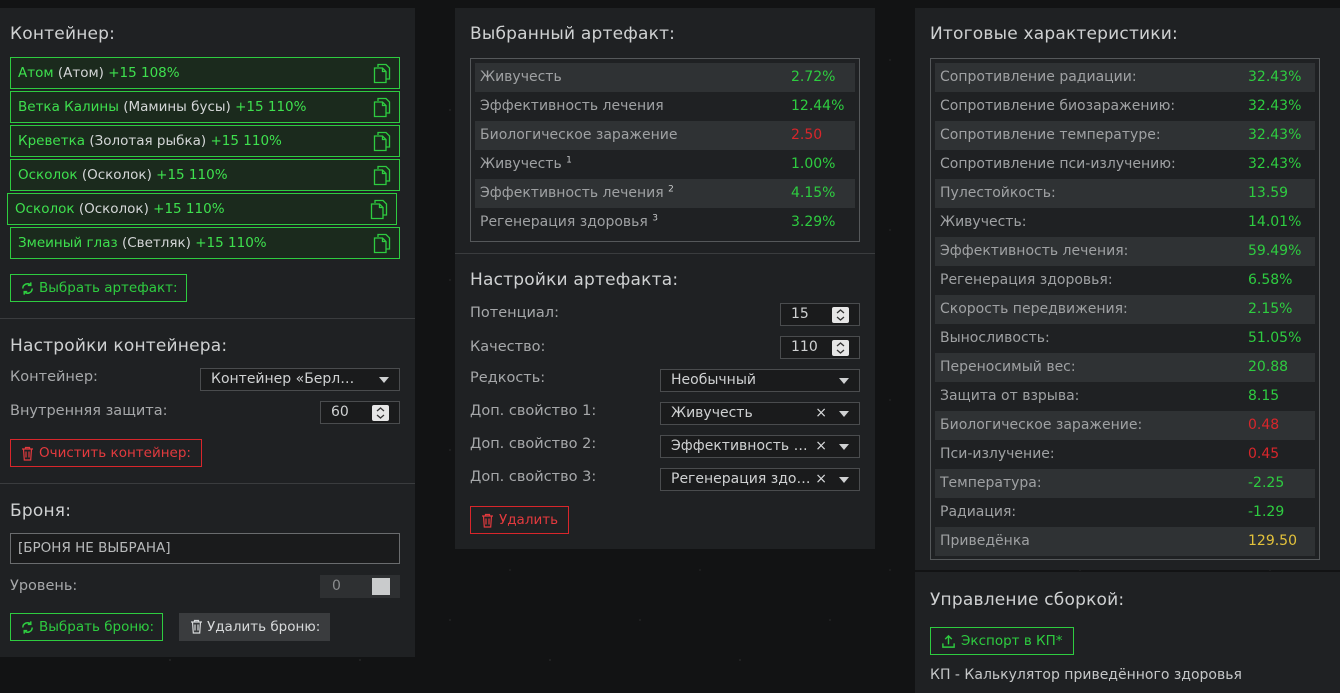  Describe the element at coordinates (521, 164) in the screenshot. I see `stat-label: Живучесть` at that location.